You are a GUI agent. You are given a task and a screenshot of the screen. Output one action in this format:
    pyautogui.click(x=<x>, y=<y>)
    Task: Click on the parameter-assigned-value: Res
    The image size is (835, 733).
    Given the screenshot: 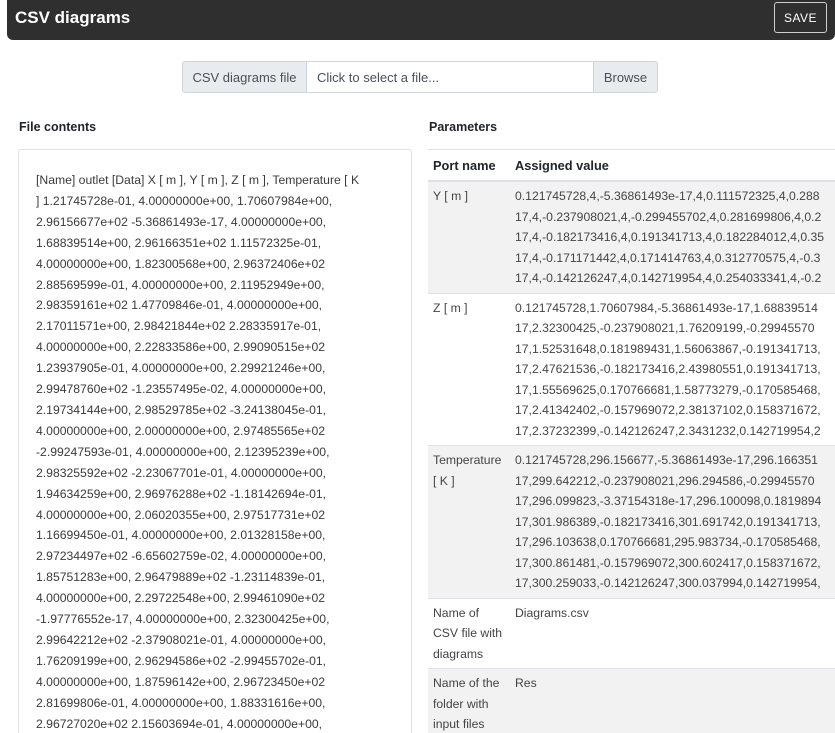 What is the action you would take?
    pyautogui.click(x=672, y=700)
    